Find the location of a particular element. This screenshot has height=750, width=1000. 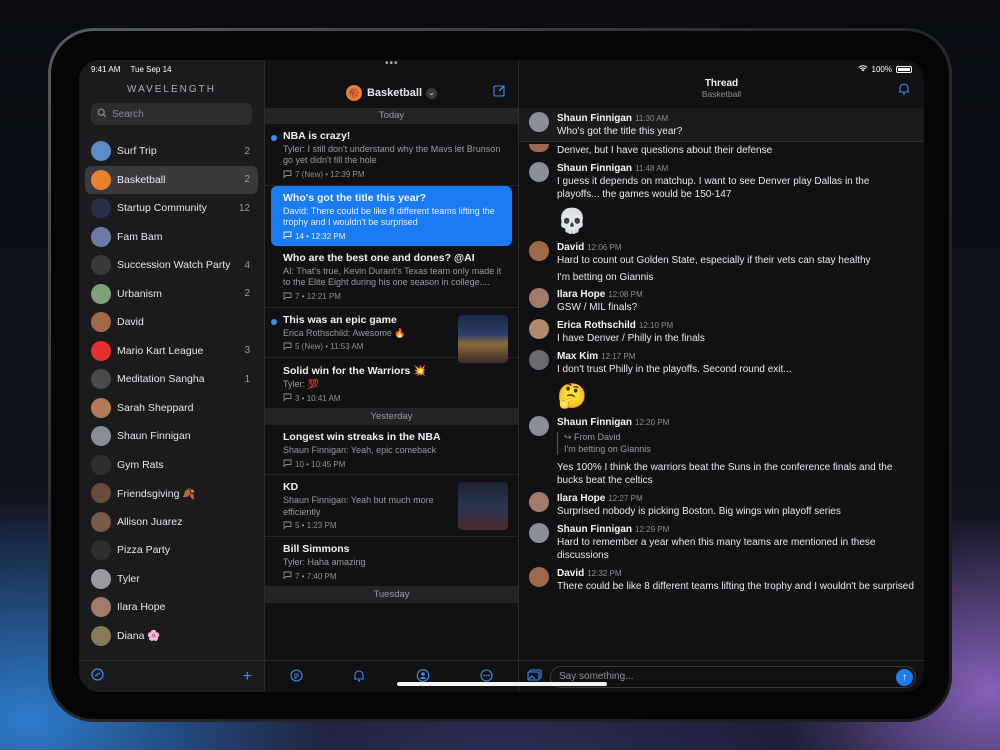

room-name: Ilara Hope is located at coordinates (141, 607).